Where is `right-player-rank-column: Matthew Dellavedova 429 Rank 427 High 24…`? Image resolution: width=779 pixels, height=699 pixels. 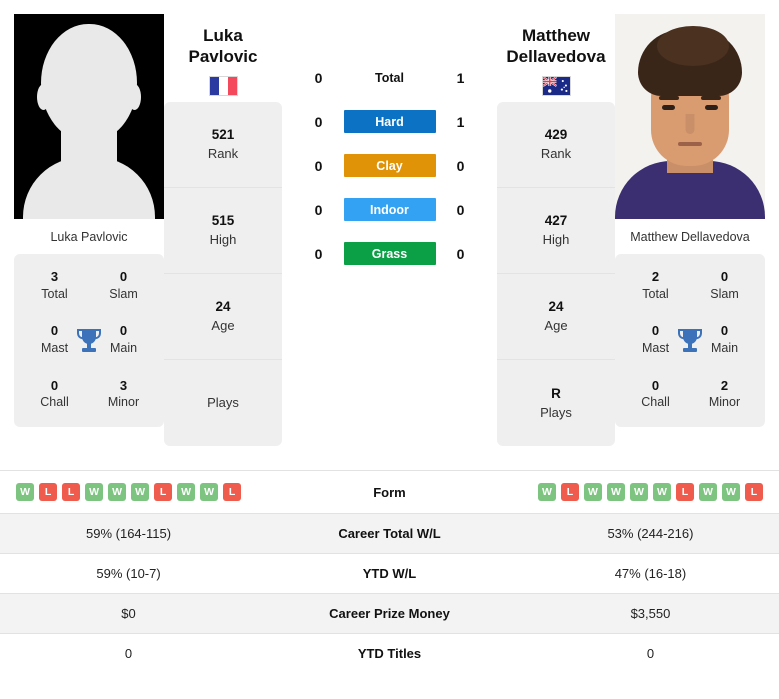 right-player-rank-column: Matthew Dellavedova 429 Rank 427 High 24… is located at coordinates (556, 230).